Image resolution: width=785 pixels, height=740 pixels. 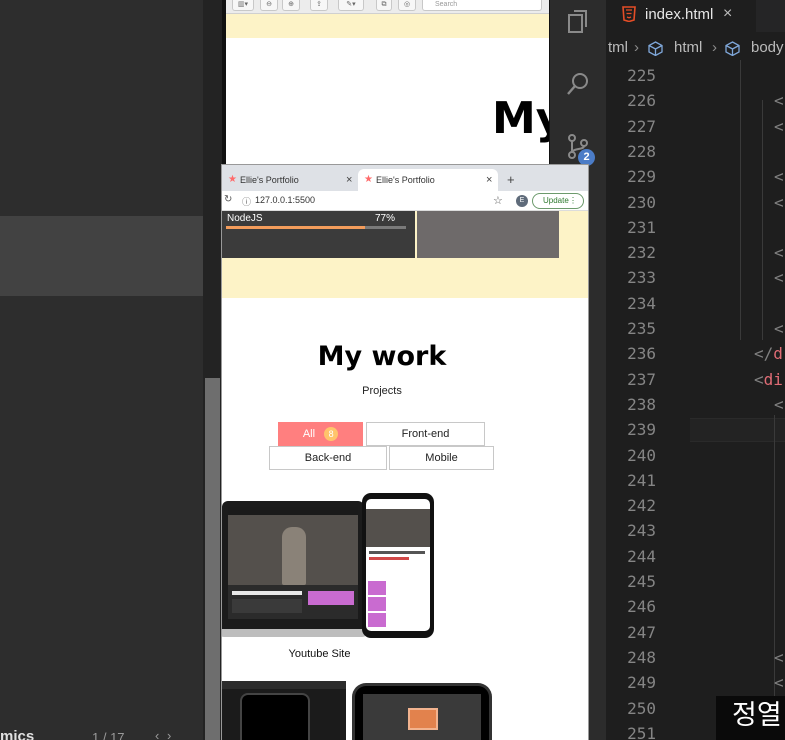 I want to click on devtools-toolbar: ▥▾ ⊖ ⊕ ⇪ ✎▾ ⧉ ◎ Search, so click(x=388, y=7).